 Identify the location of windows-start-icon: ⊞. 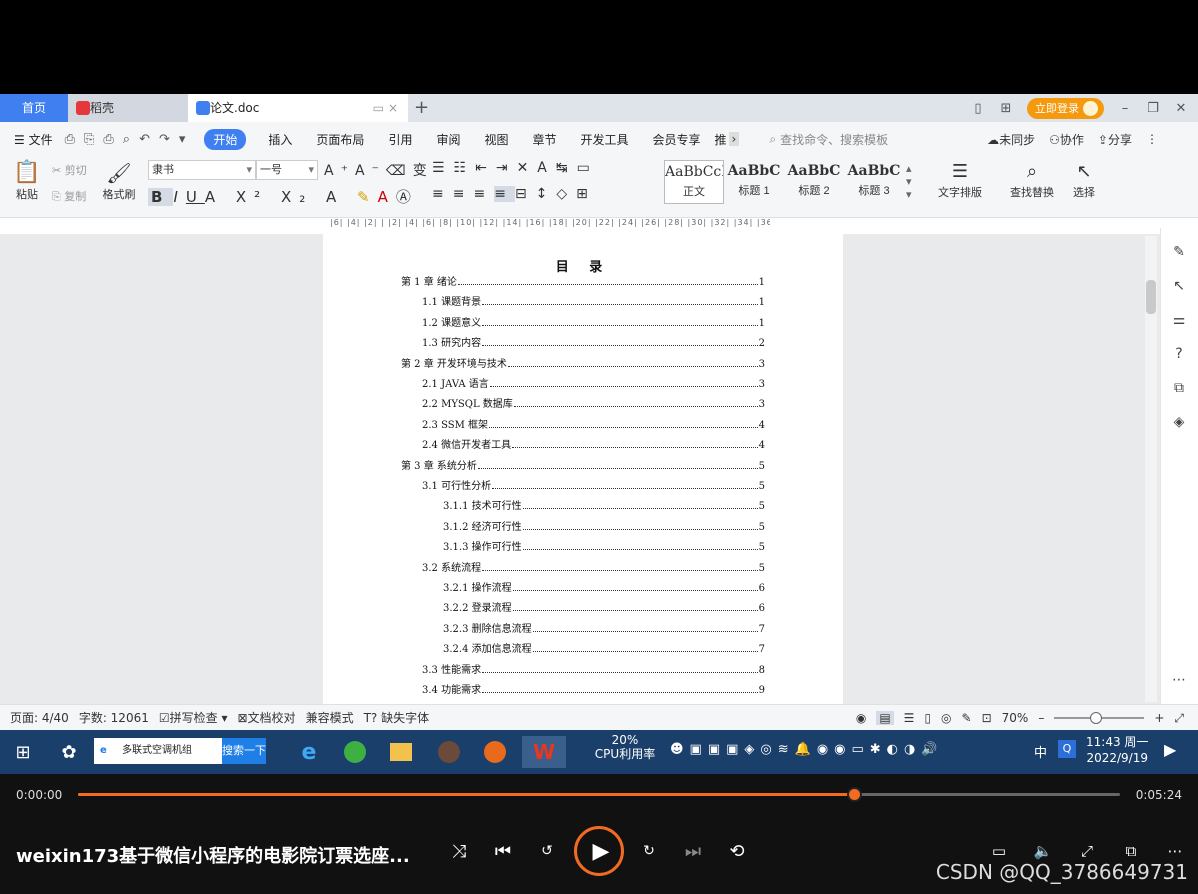
(23, 752).